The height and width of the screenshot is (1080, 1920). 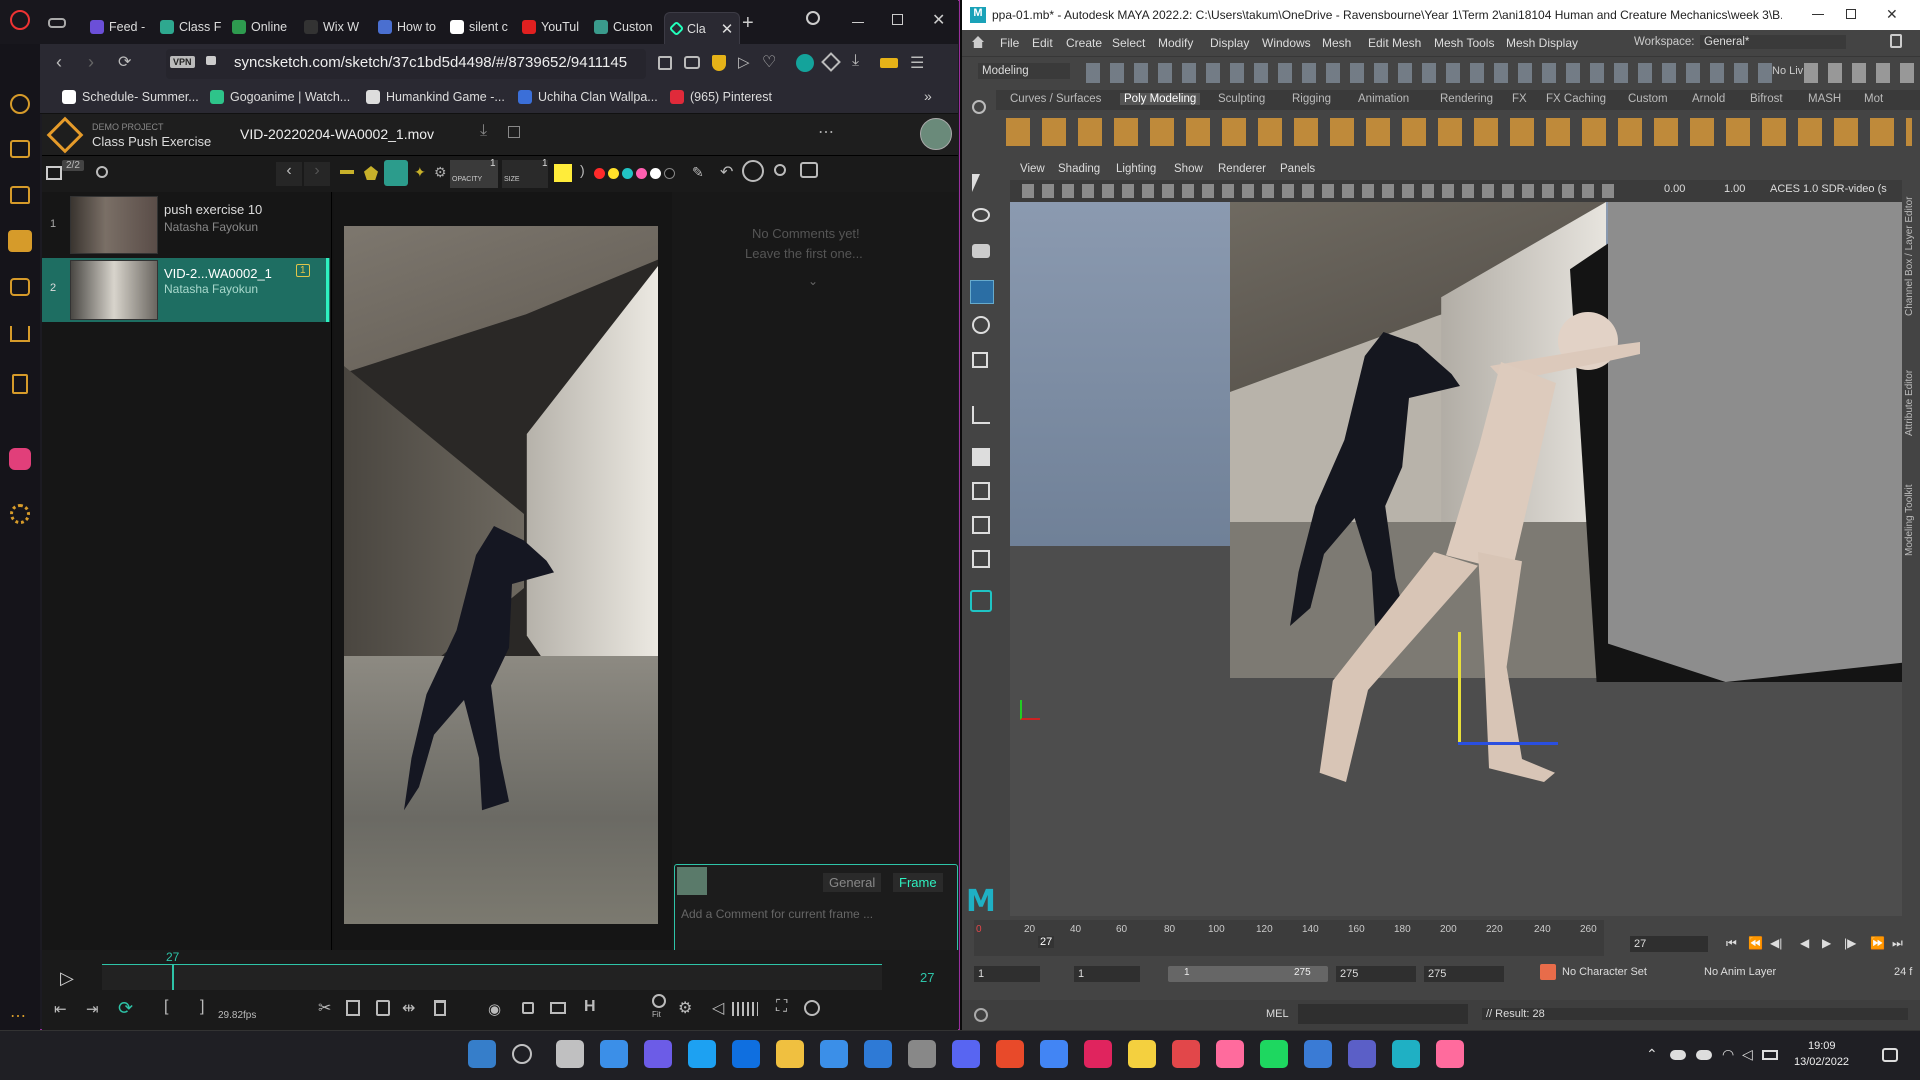 What do you see at coordinates (878, 1054) in the screenshot?
I see `mail-icon` at bounding box center [878, 1054].